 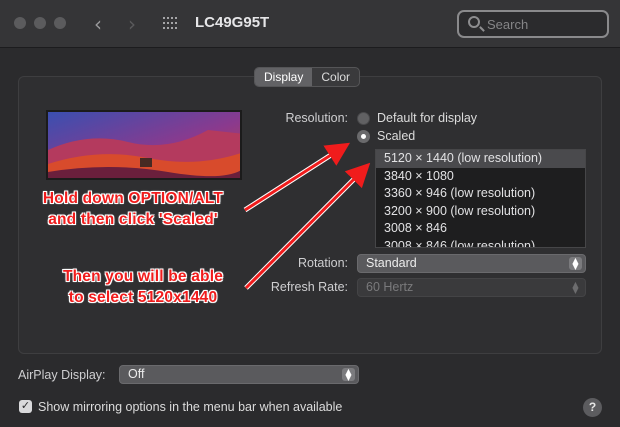 I want to click on annotation-line: Then you will be able, so click(x=143, y=276).